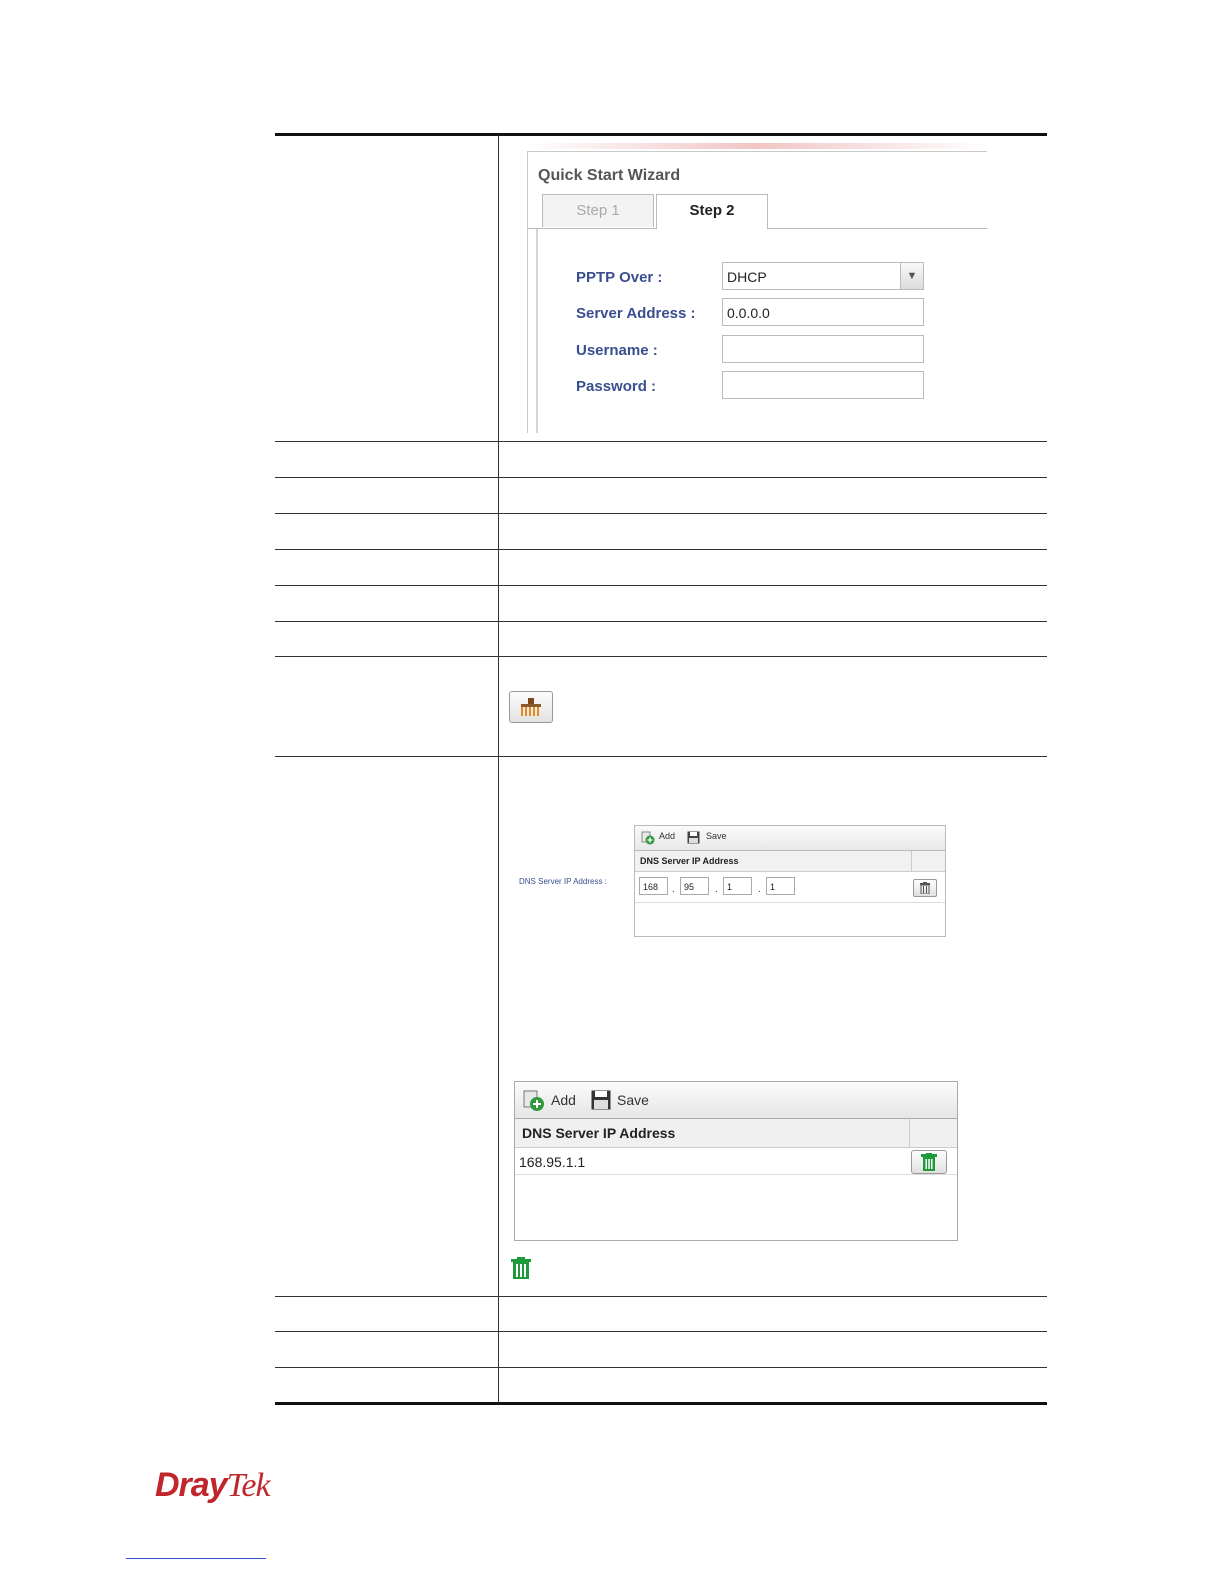 The image size is (1224, 1584). What do you see at coordinates (780, 886) in the screenshot?
I see `ip-octet-4: 1` at bounding box center [780, 886].